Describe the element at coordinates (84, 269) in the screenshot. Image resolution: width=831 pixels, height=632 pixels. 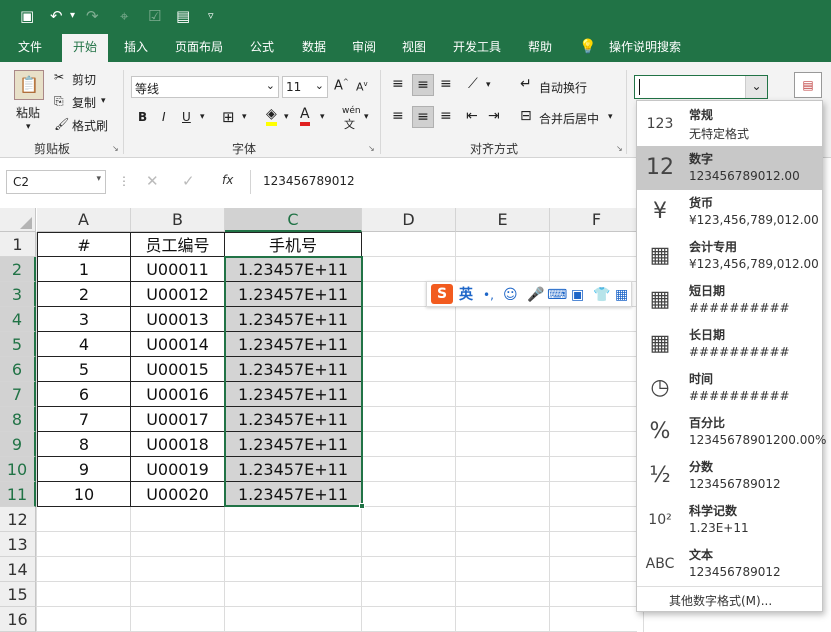
I see `table-cell: 1` at that location.